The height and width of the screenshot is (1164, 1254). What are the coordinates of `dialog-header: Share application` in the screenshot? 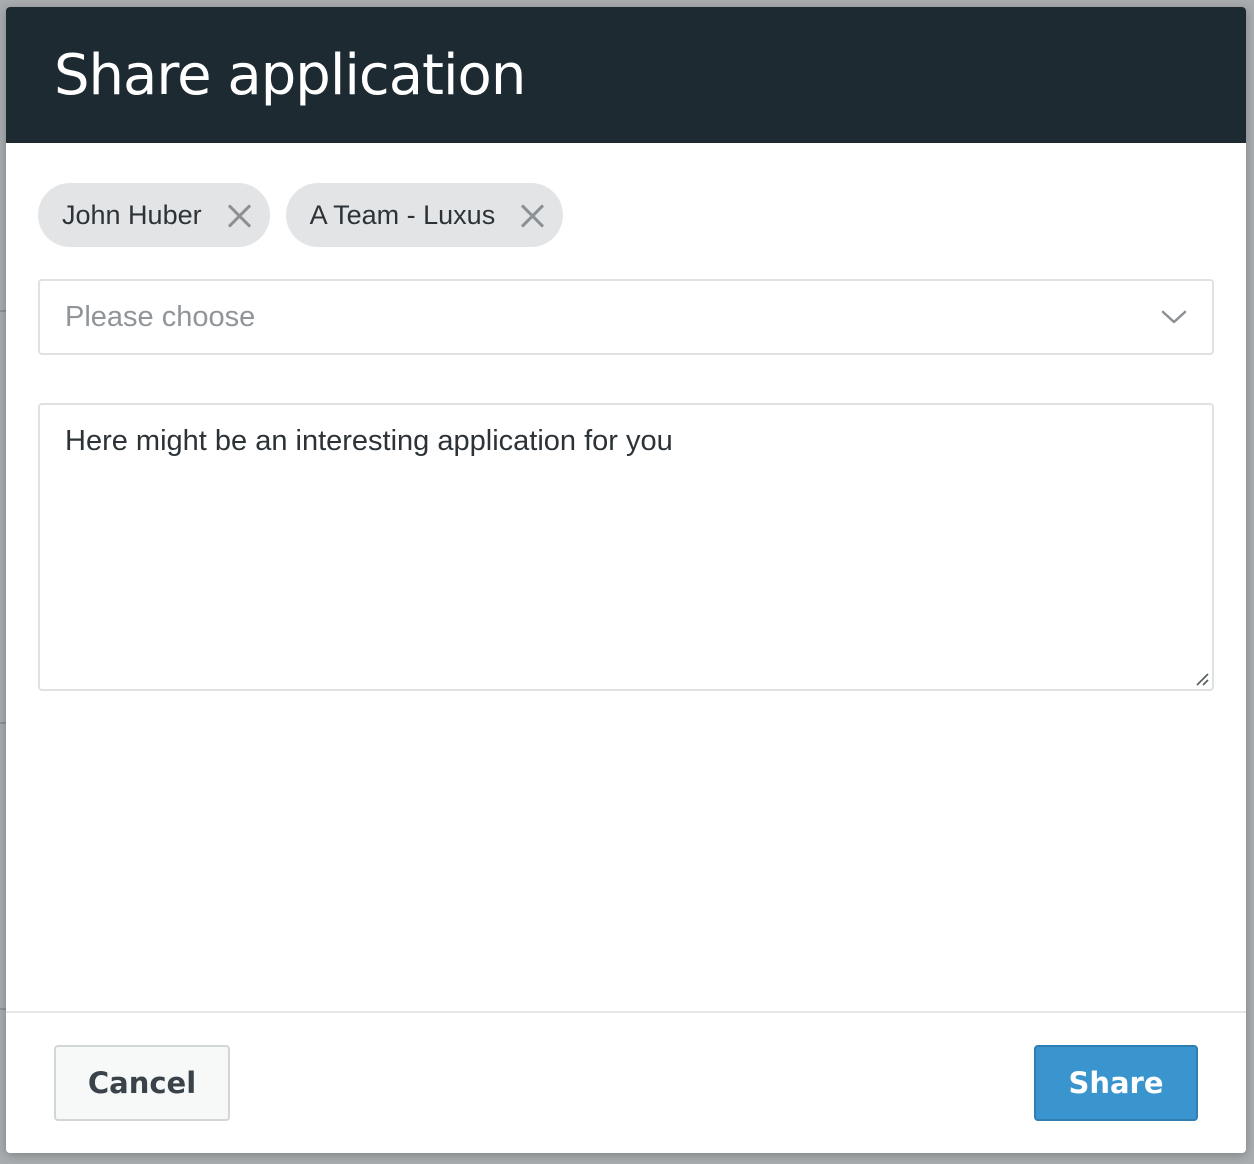 It's located at (626, 75).